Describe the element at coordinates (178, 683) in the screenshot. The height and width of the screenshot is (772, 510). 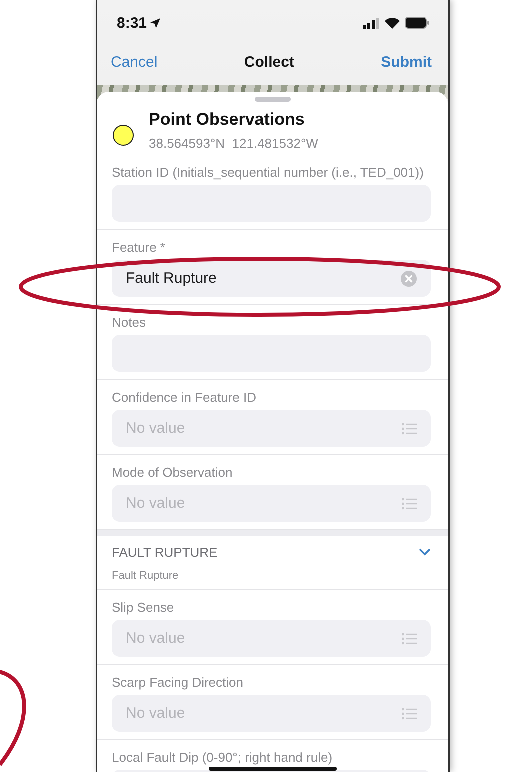
I see `field-label: Scarp Facing Direction` at that location.